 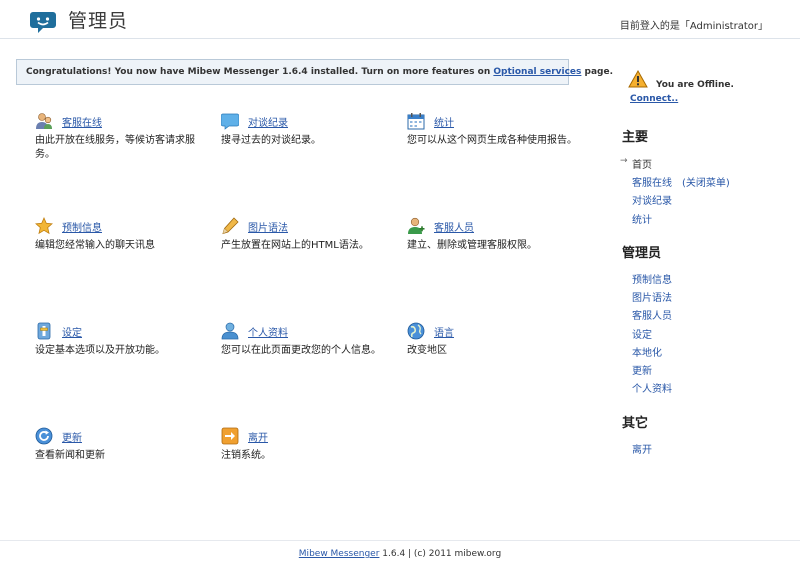 I want to click on sidebar-item-operators: 客服人员, so click(x=652, y=314).